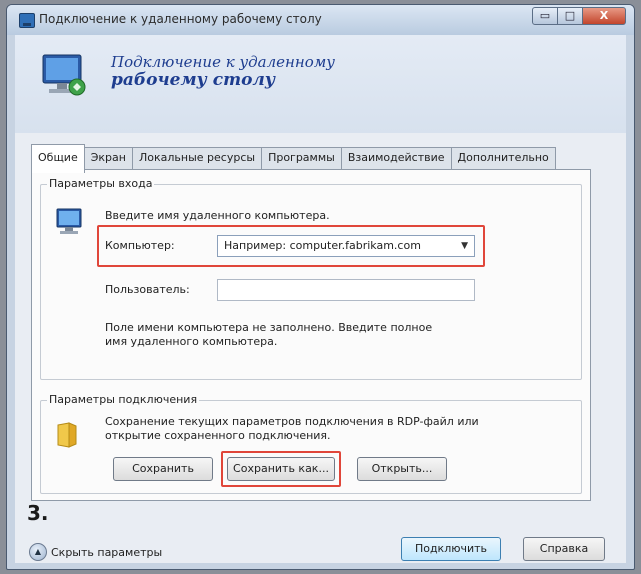 This screenshot has width=641, height=574. Describe the element at coordinates (191, 341) in the screenshot. I see `hint-line2: имя удаленного компьютера.` at that location.